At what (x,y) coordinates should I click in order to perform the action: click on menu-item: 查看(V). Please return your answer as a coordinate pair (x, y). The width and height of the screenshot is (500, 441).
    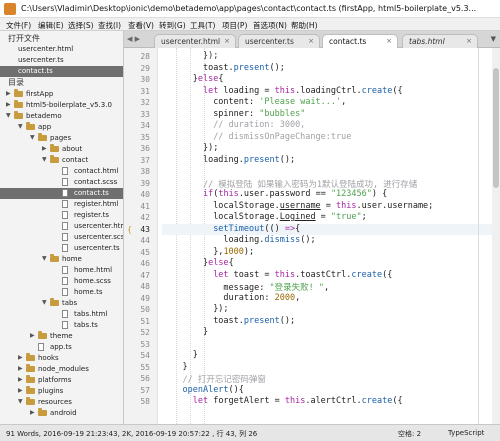
    Looking at the image, I should click on (141, 25).